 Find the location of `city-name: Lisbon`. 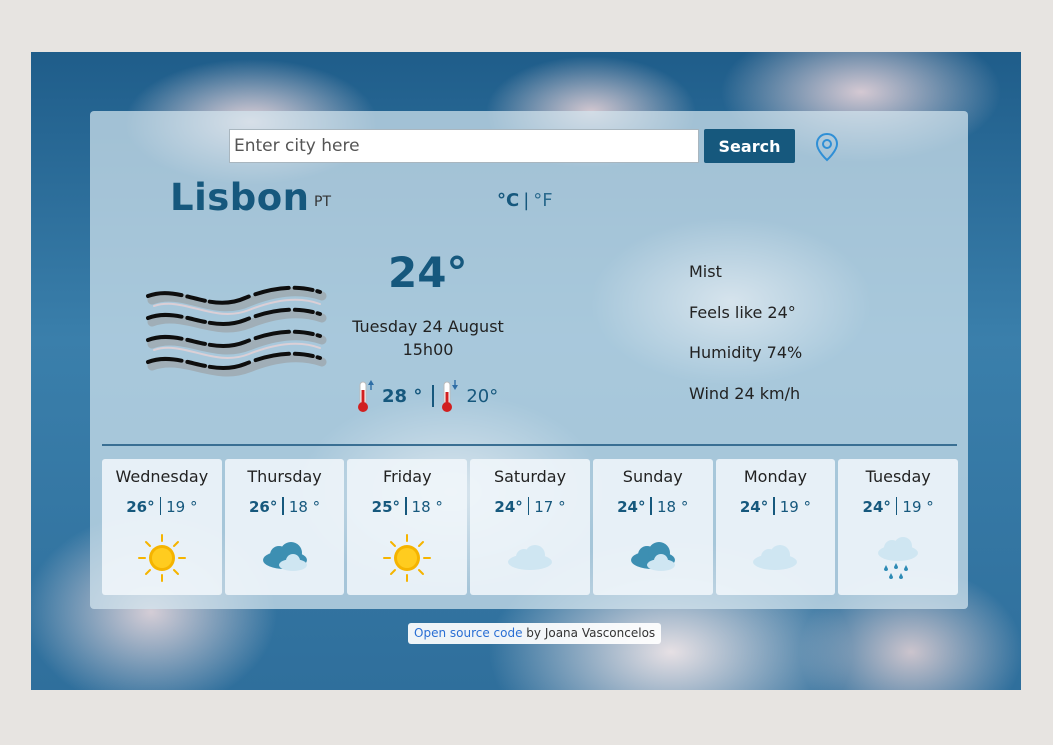

city-name: Lisbon is located at coordinates (240, 197).